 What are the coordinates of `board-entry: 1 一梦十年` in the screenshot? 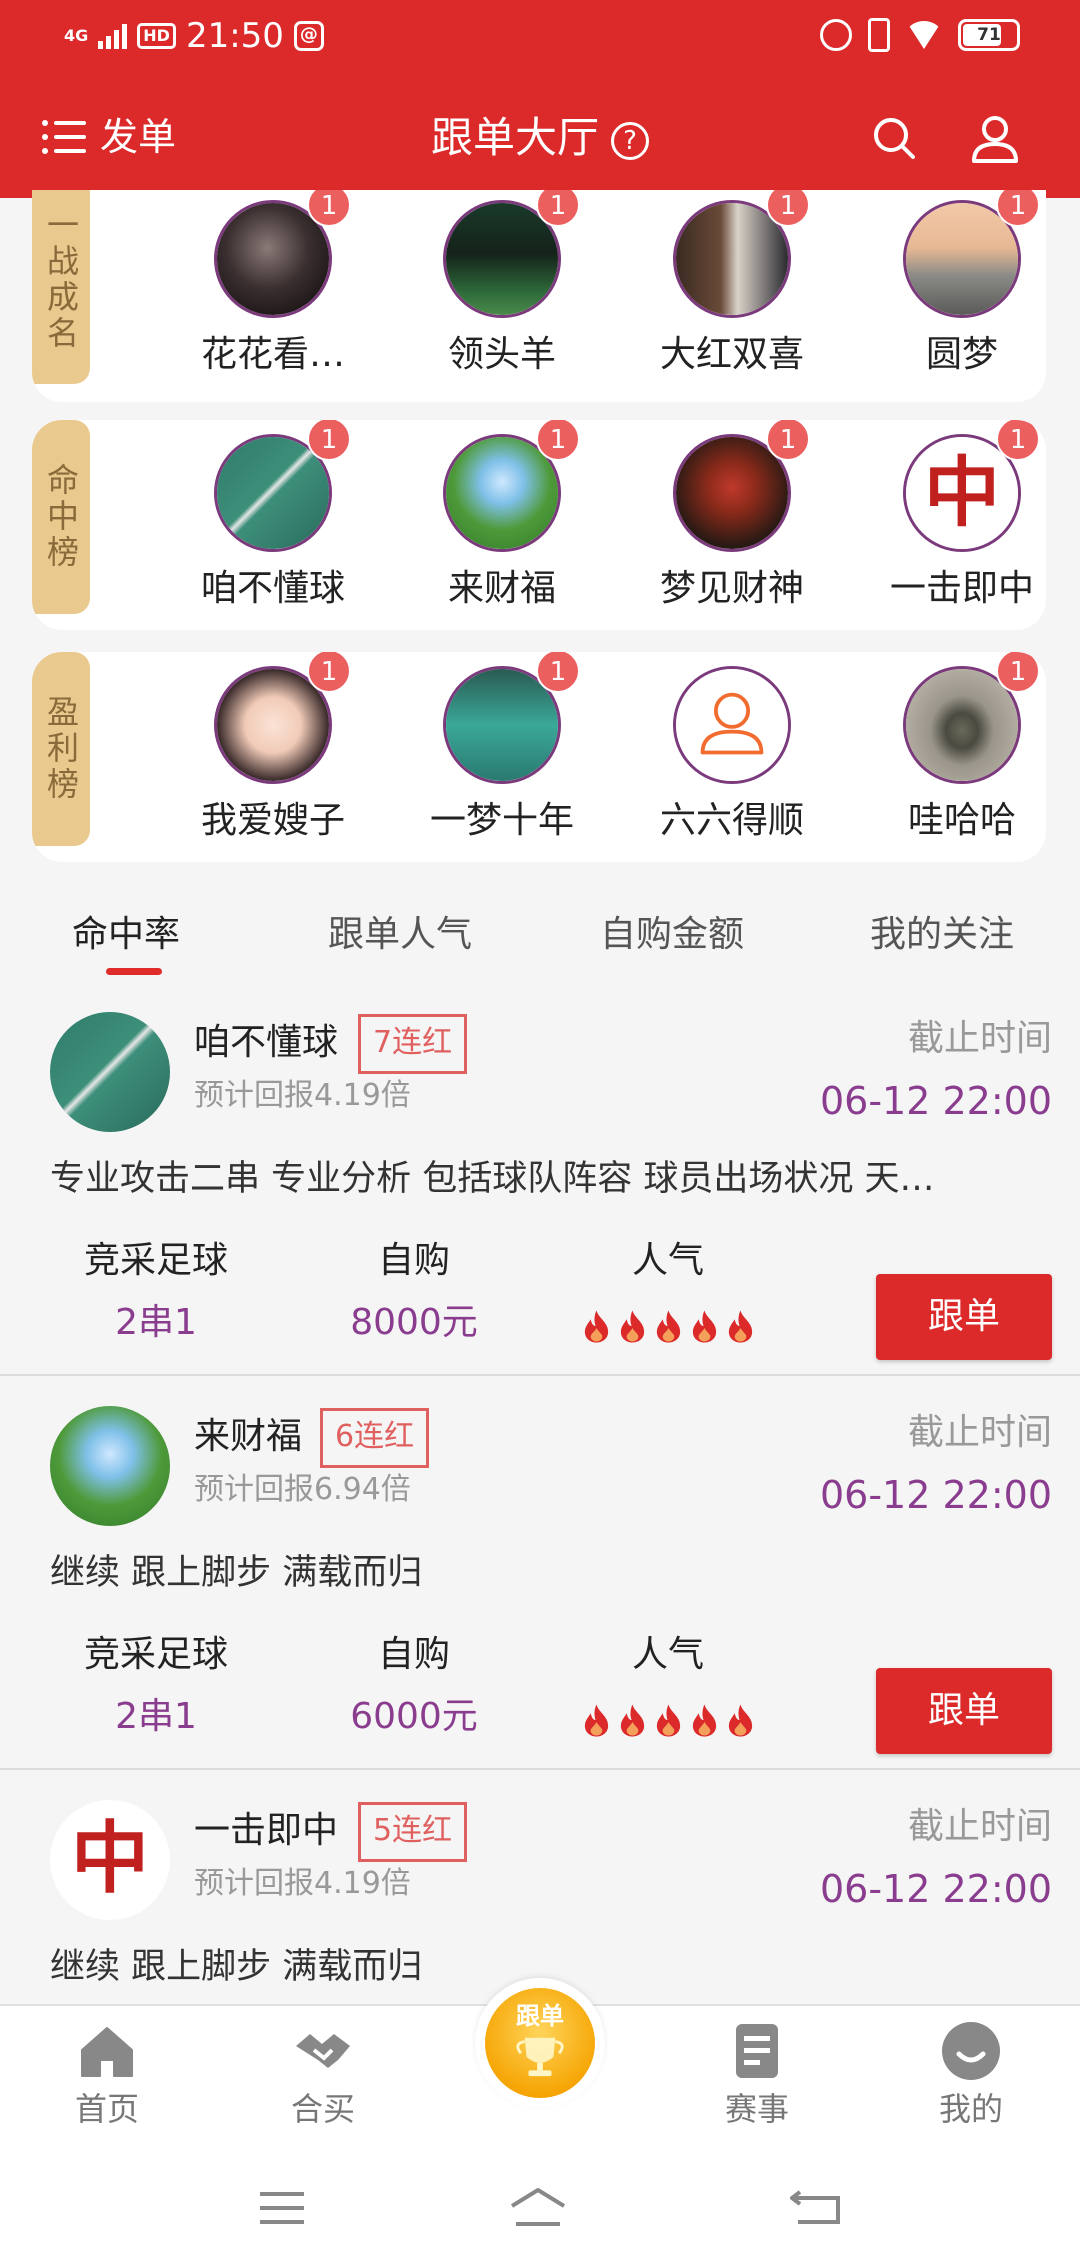 It's located at (502, 748).